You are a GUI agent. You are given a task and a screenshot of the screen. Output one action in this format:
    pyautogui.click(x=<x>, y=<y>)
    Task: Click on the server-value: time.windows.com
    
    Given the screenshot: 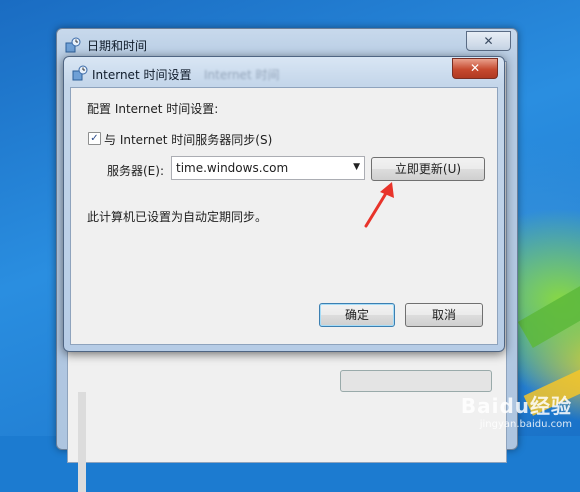 What is the action you would take?
    pyautogui.click(x=232, y=168)
    